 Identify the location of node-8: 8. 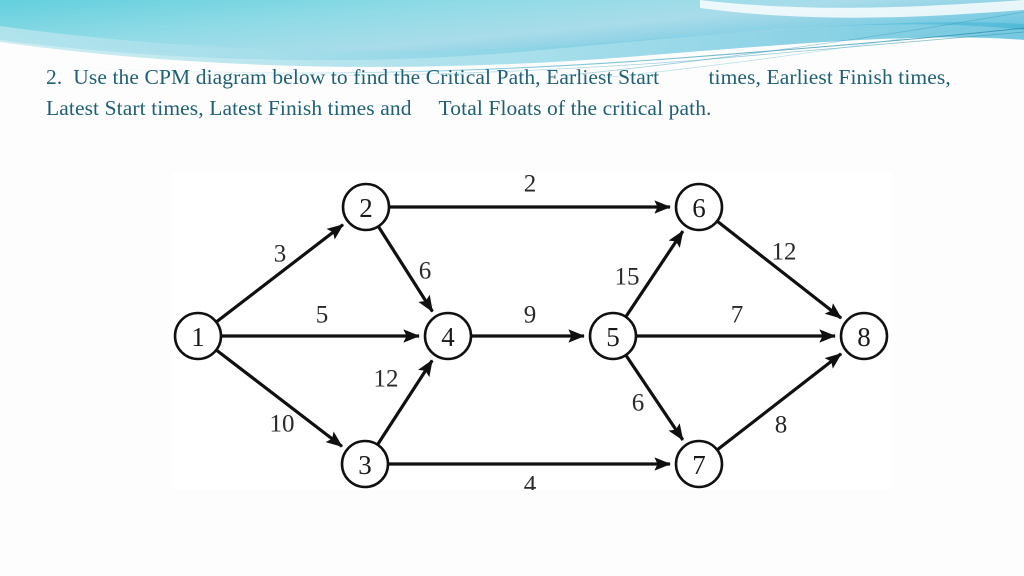
(864, 336).